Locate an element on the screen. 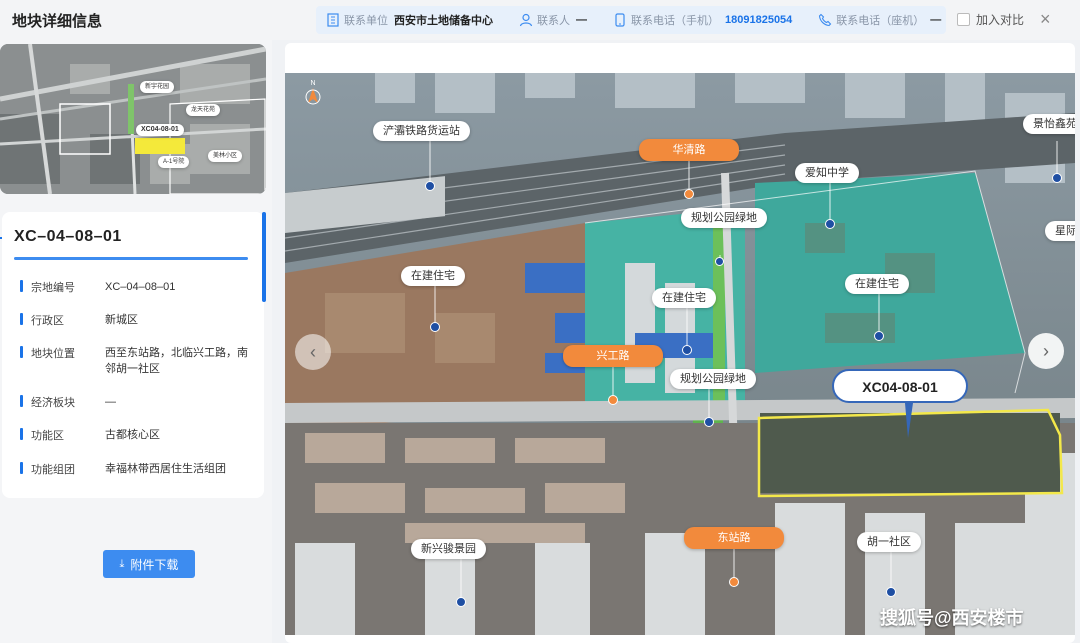 Image resolution: width=1080 pixels, height=643 pixels. field-function-group: 功能组团 幸福林带西居住生活组团 is located at coordinates (140, 469).